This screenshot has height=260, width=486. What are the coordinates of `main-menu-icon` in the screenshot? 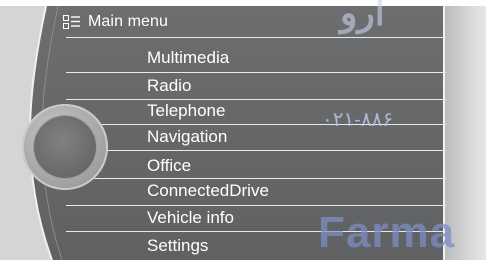 It's located at (72, 22).